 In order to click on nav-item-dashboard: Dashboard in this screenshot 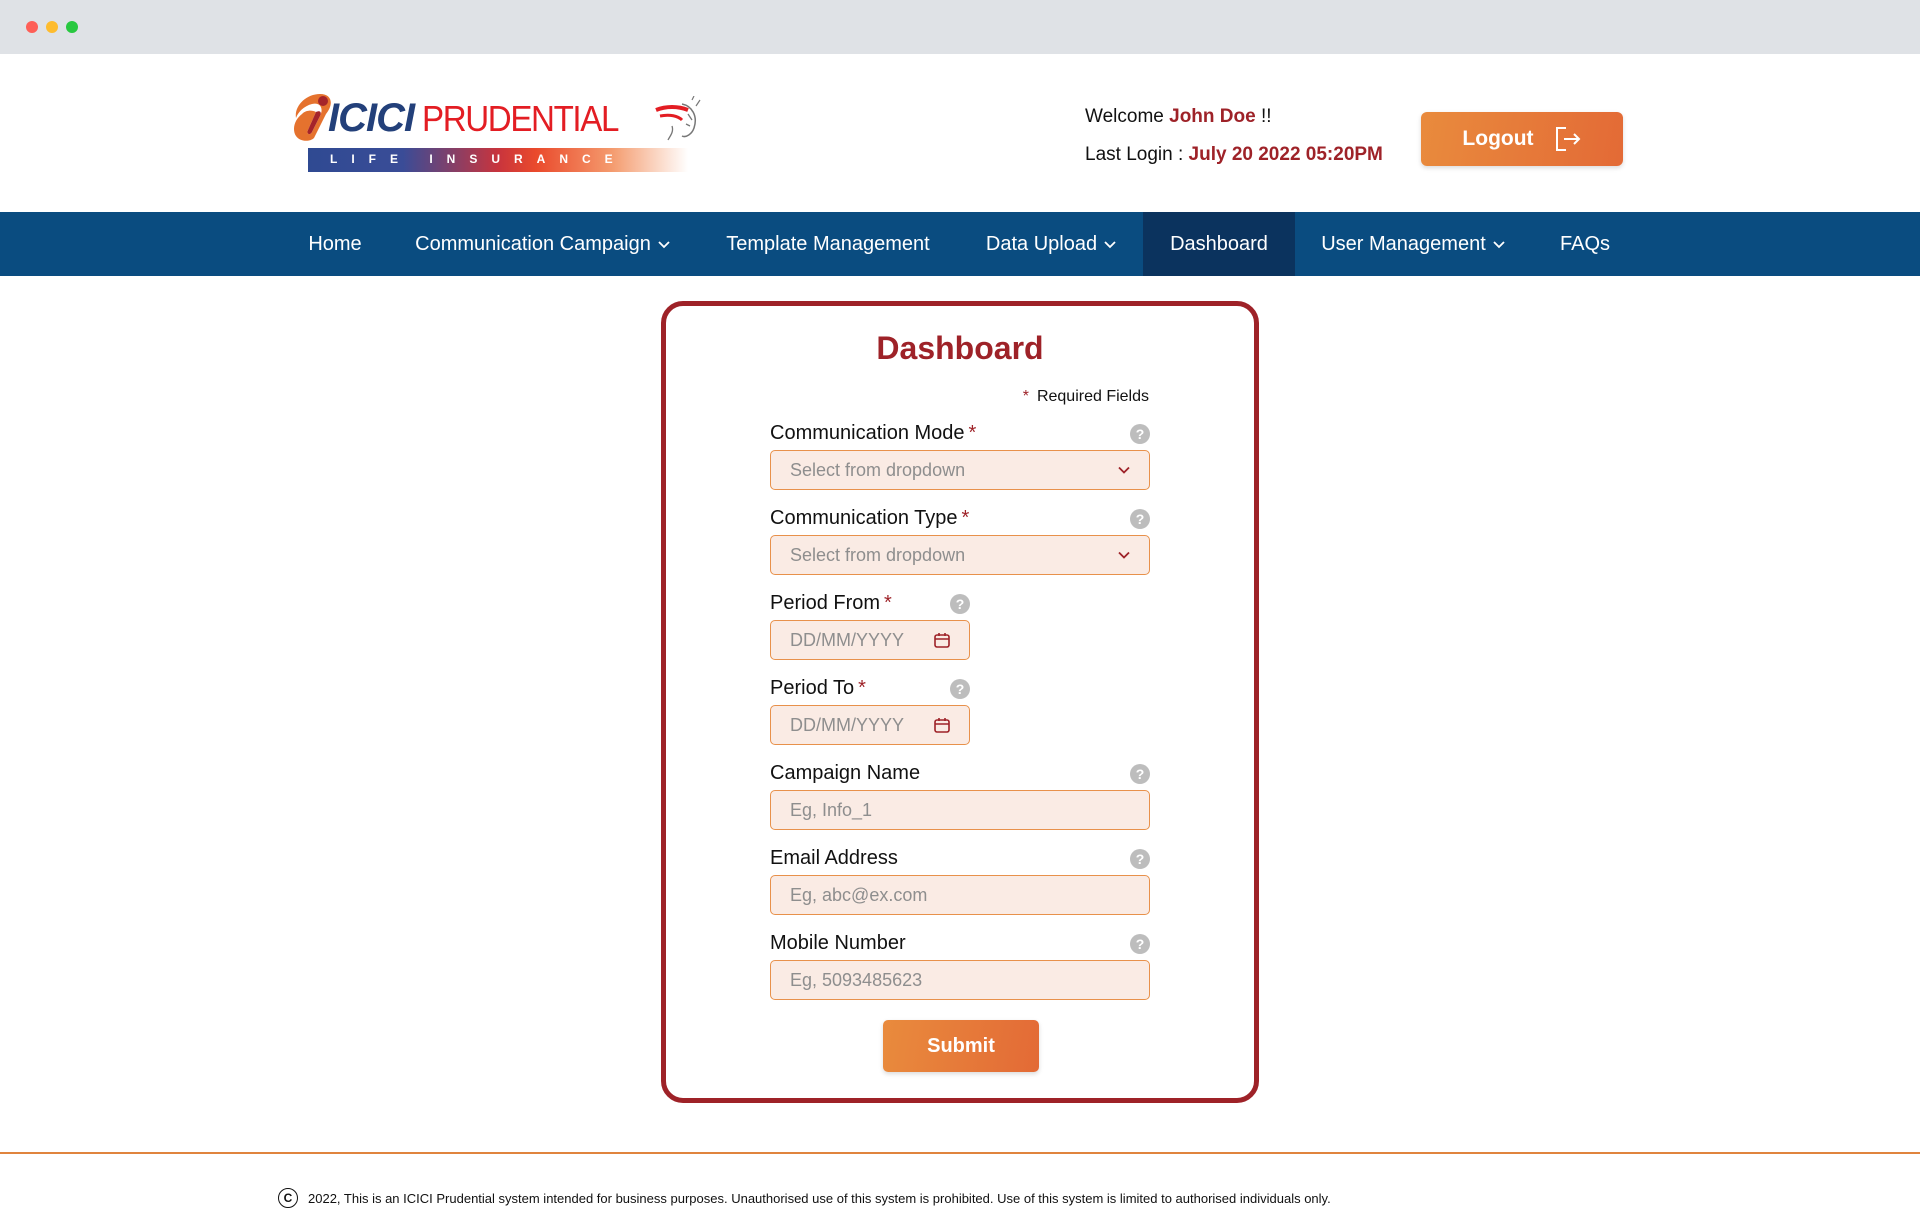, I will do `click(1219, 244)`.